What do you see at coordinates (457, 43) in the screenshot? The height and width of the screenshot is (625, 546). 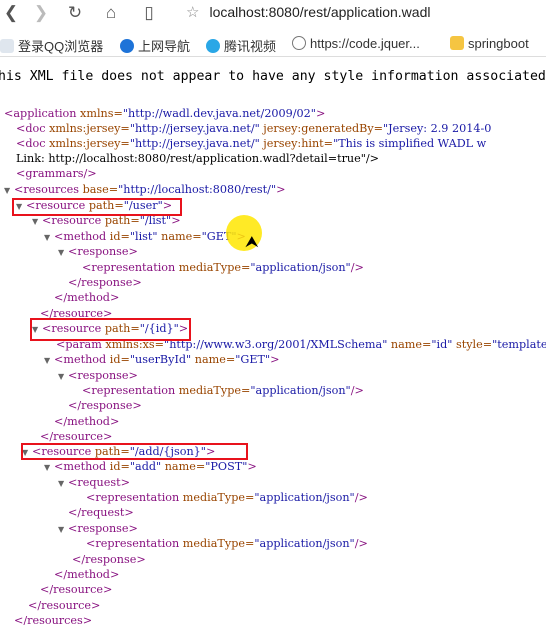 I see `folder-icon` at bounding box center [457, 43].